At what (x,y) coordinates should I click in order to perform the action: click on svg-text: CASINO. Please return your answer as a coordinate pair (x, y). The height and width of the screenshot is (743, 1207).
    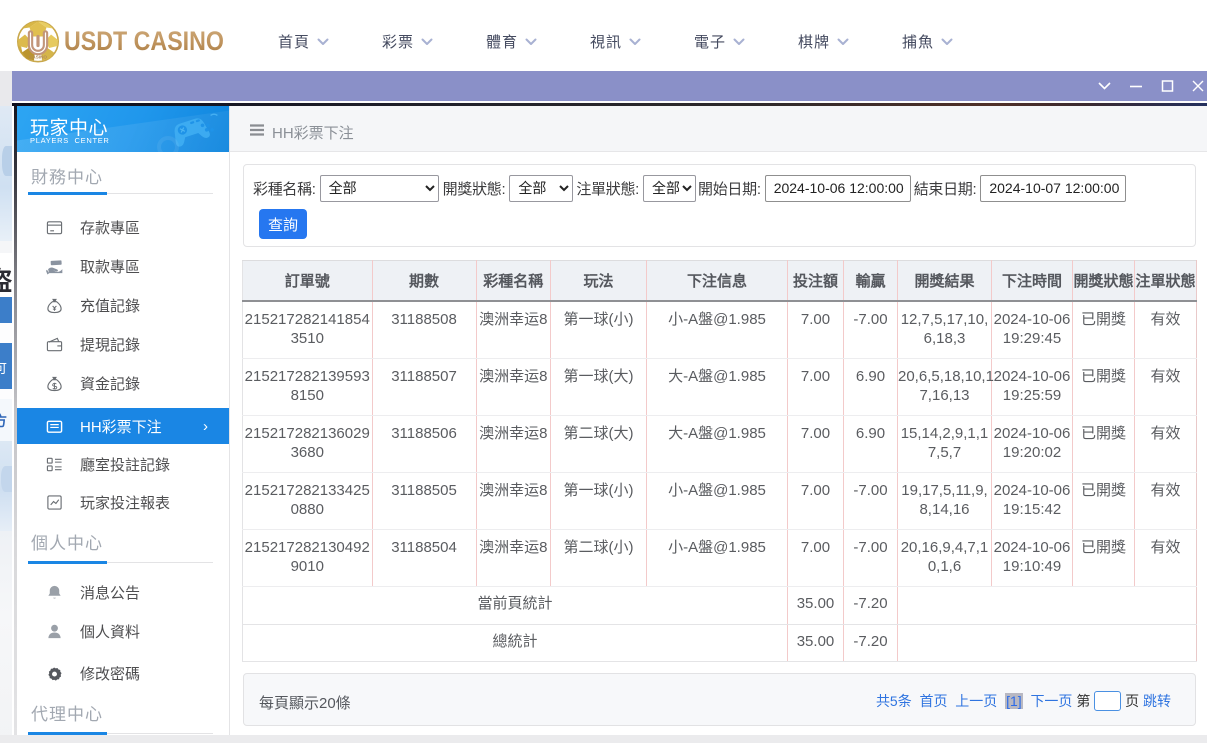
    Looking at the image, I should click on (38, 57).